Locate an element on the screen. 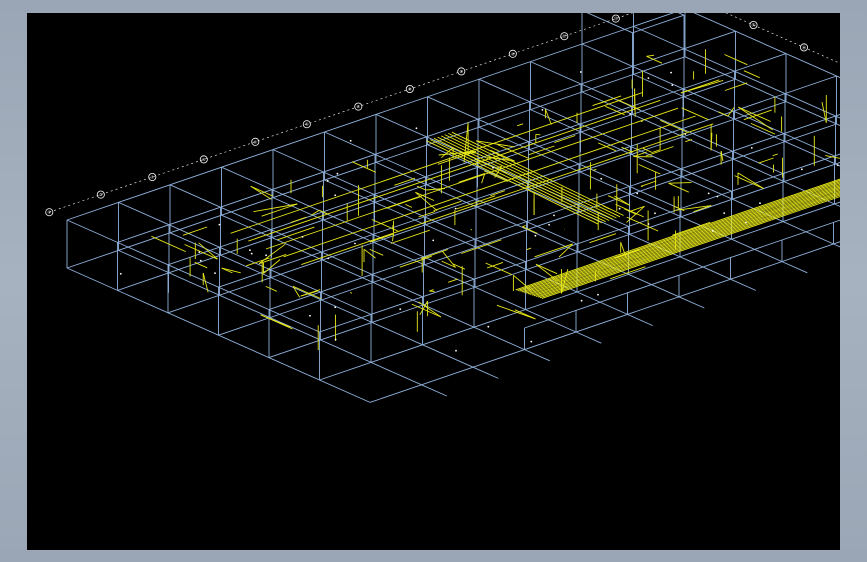 This screenshot has height=562, width=867. axis-bubble-top: ⑪ is located at coordinates (564, 36).